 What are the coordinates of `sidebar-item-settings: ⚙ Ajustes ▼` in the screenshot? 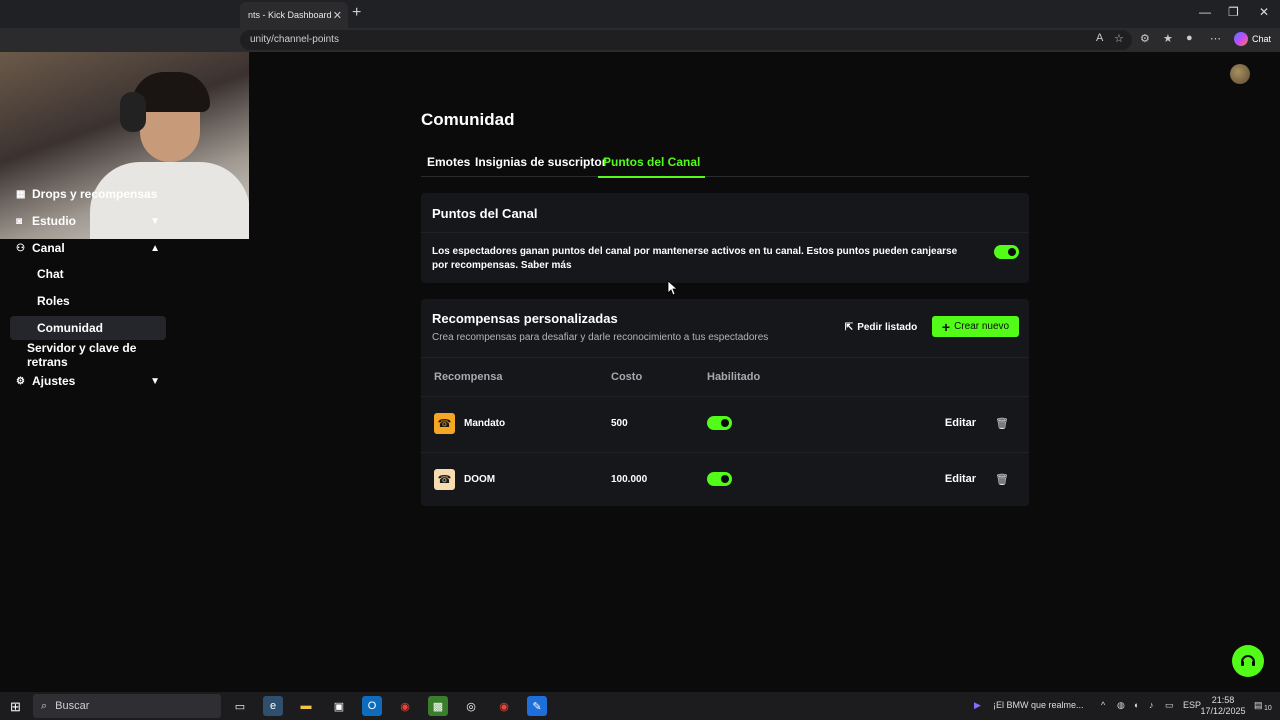 It's located at (88, 381).